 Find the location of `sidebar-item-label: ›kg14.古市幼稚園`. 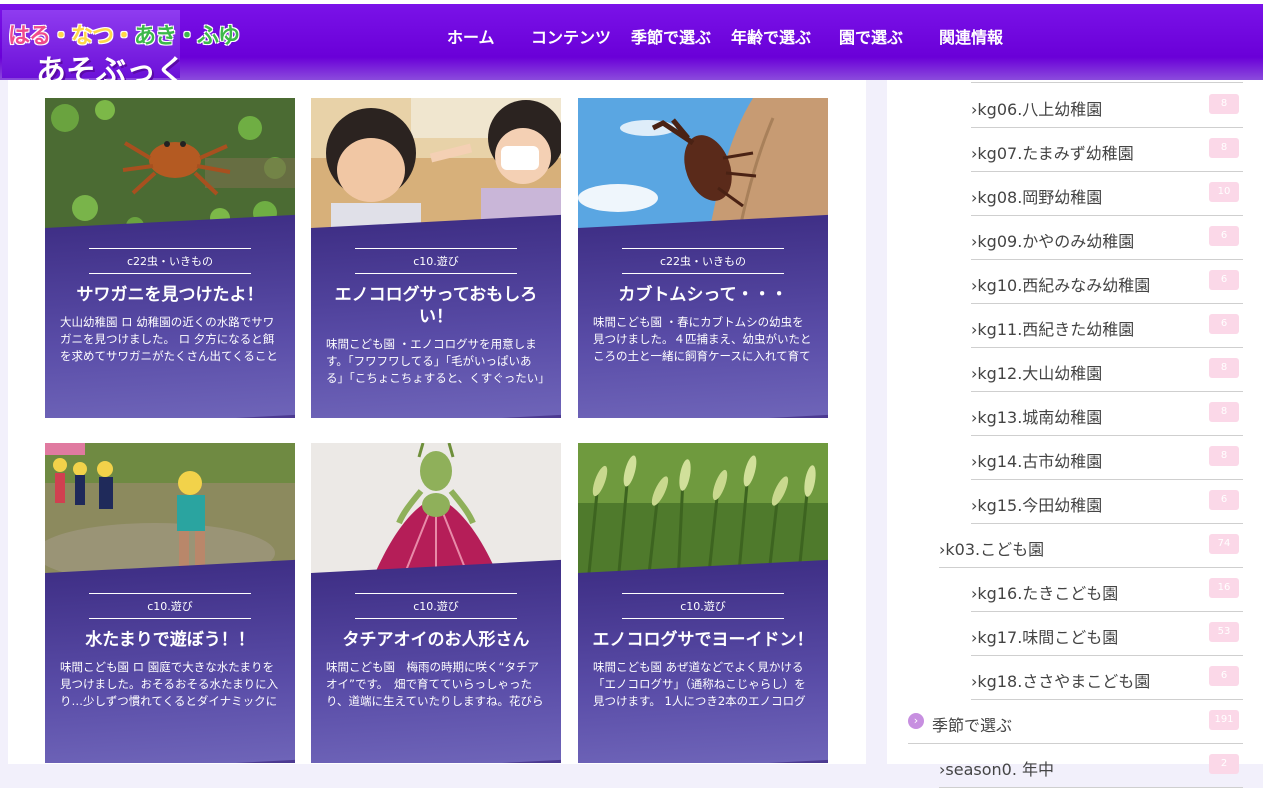

sidebar-item-label: ›kg14.古市幼稚園 is located at coordinates (1037, 461).